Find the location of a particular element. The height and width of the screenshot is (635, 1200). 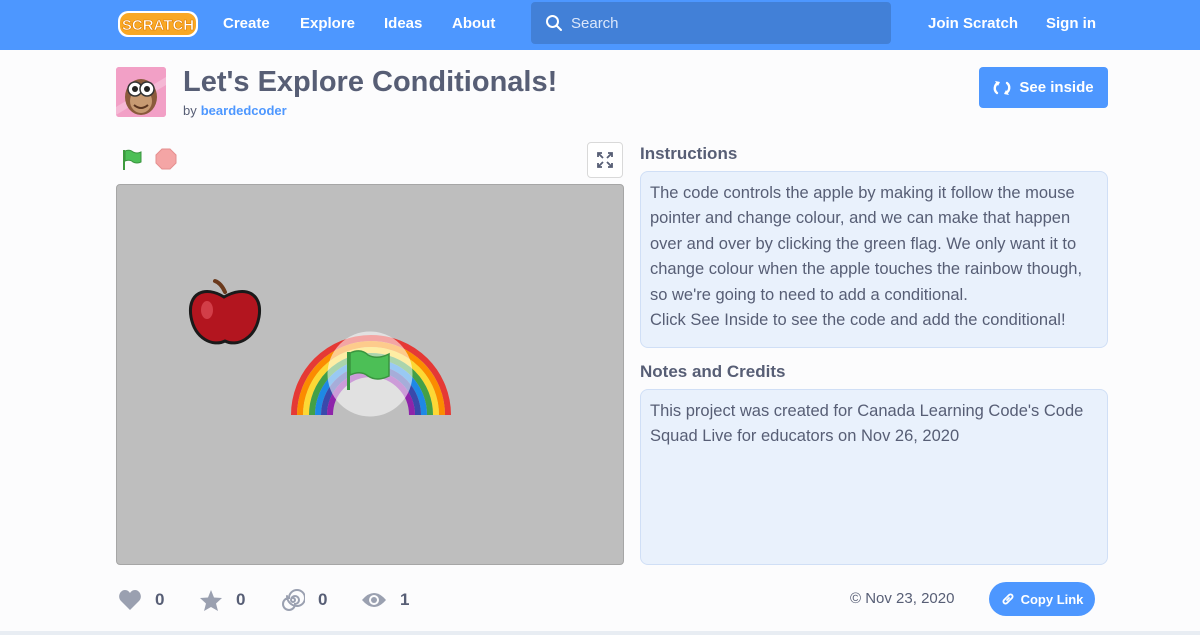

remix-count: 0 is located at coordinates (323, 599).